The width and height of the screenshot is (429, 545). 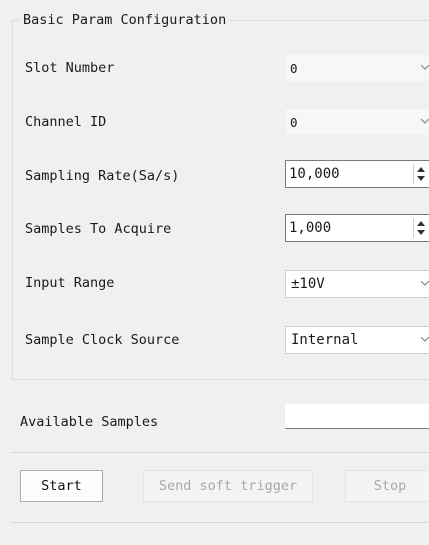 What do you see at coordinates (228, 486) in the screenshot?
I see `send-soft-trigger-button: Send soft trigger` at bounding box center [228, 486].